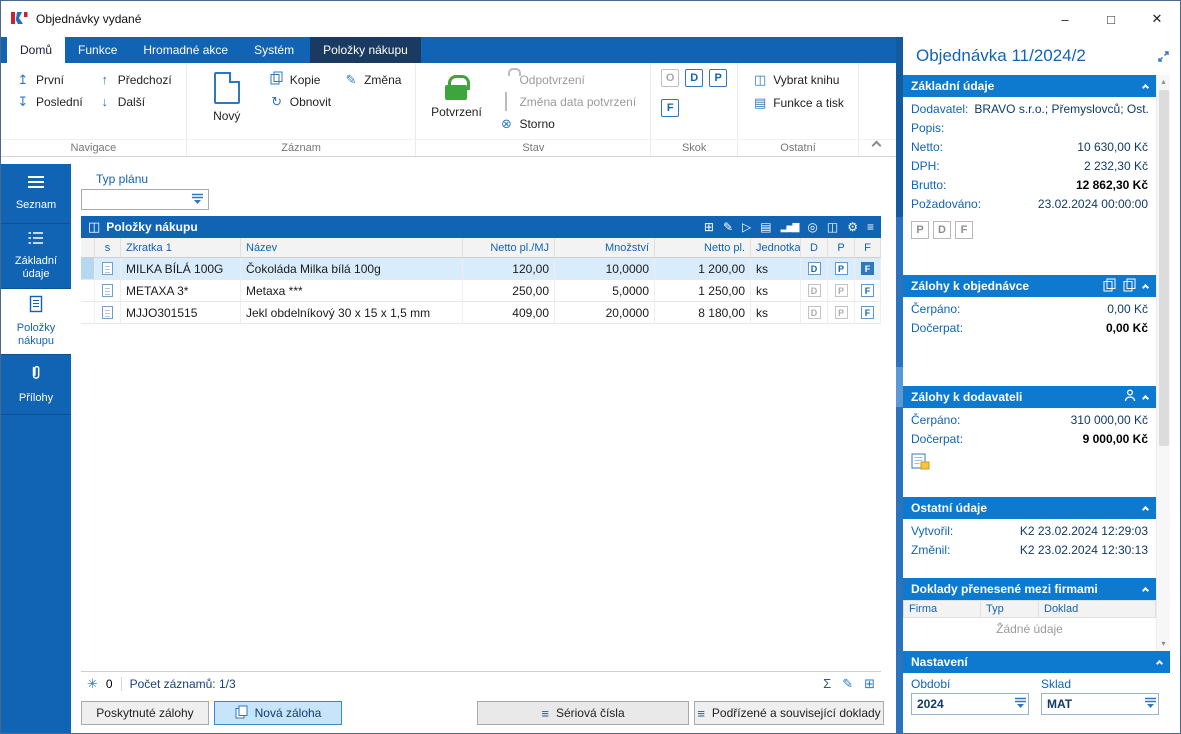 The image size is (1181, 734). What do you see at coordinates (605, 248) in the screenshot?
I see `column-header: Množství` at bounding box center [605, 248].